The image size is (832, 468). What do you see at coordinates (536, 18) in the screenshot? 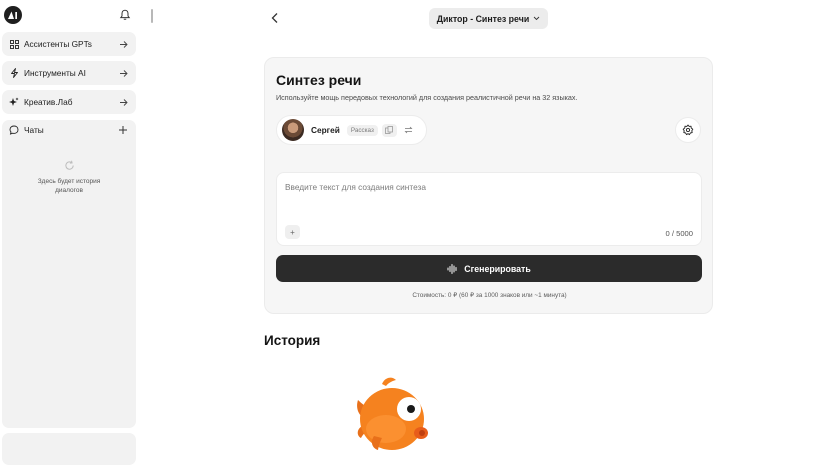
I see `chevron-down-icon` at bounding box center [536, 18].